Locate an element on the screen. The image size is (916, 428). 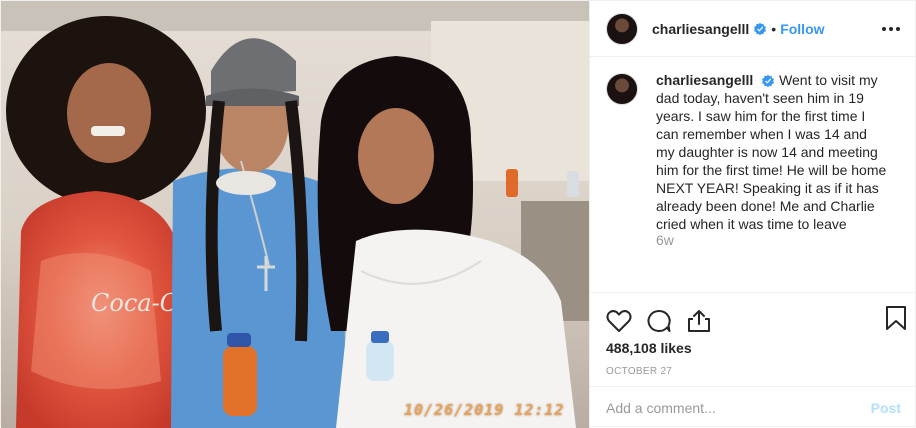
caption-username: charliesangelll is located at coordinates (704, 80).